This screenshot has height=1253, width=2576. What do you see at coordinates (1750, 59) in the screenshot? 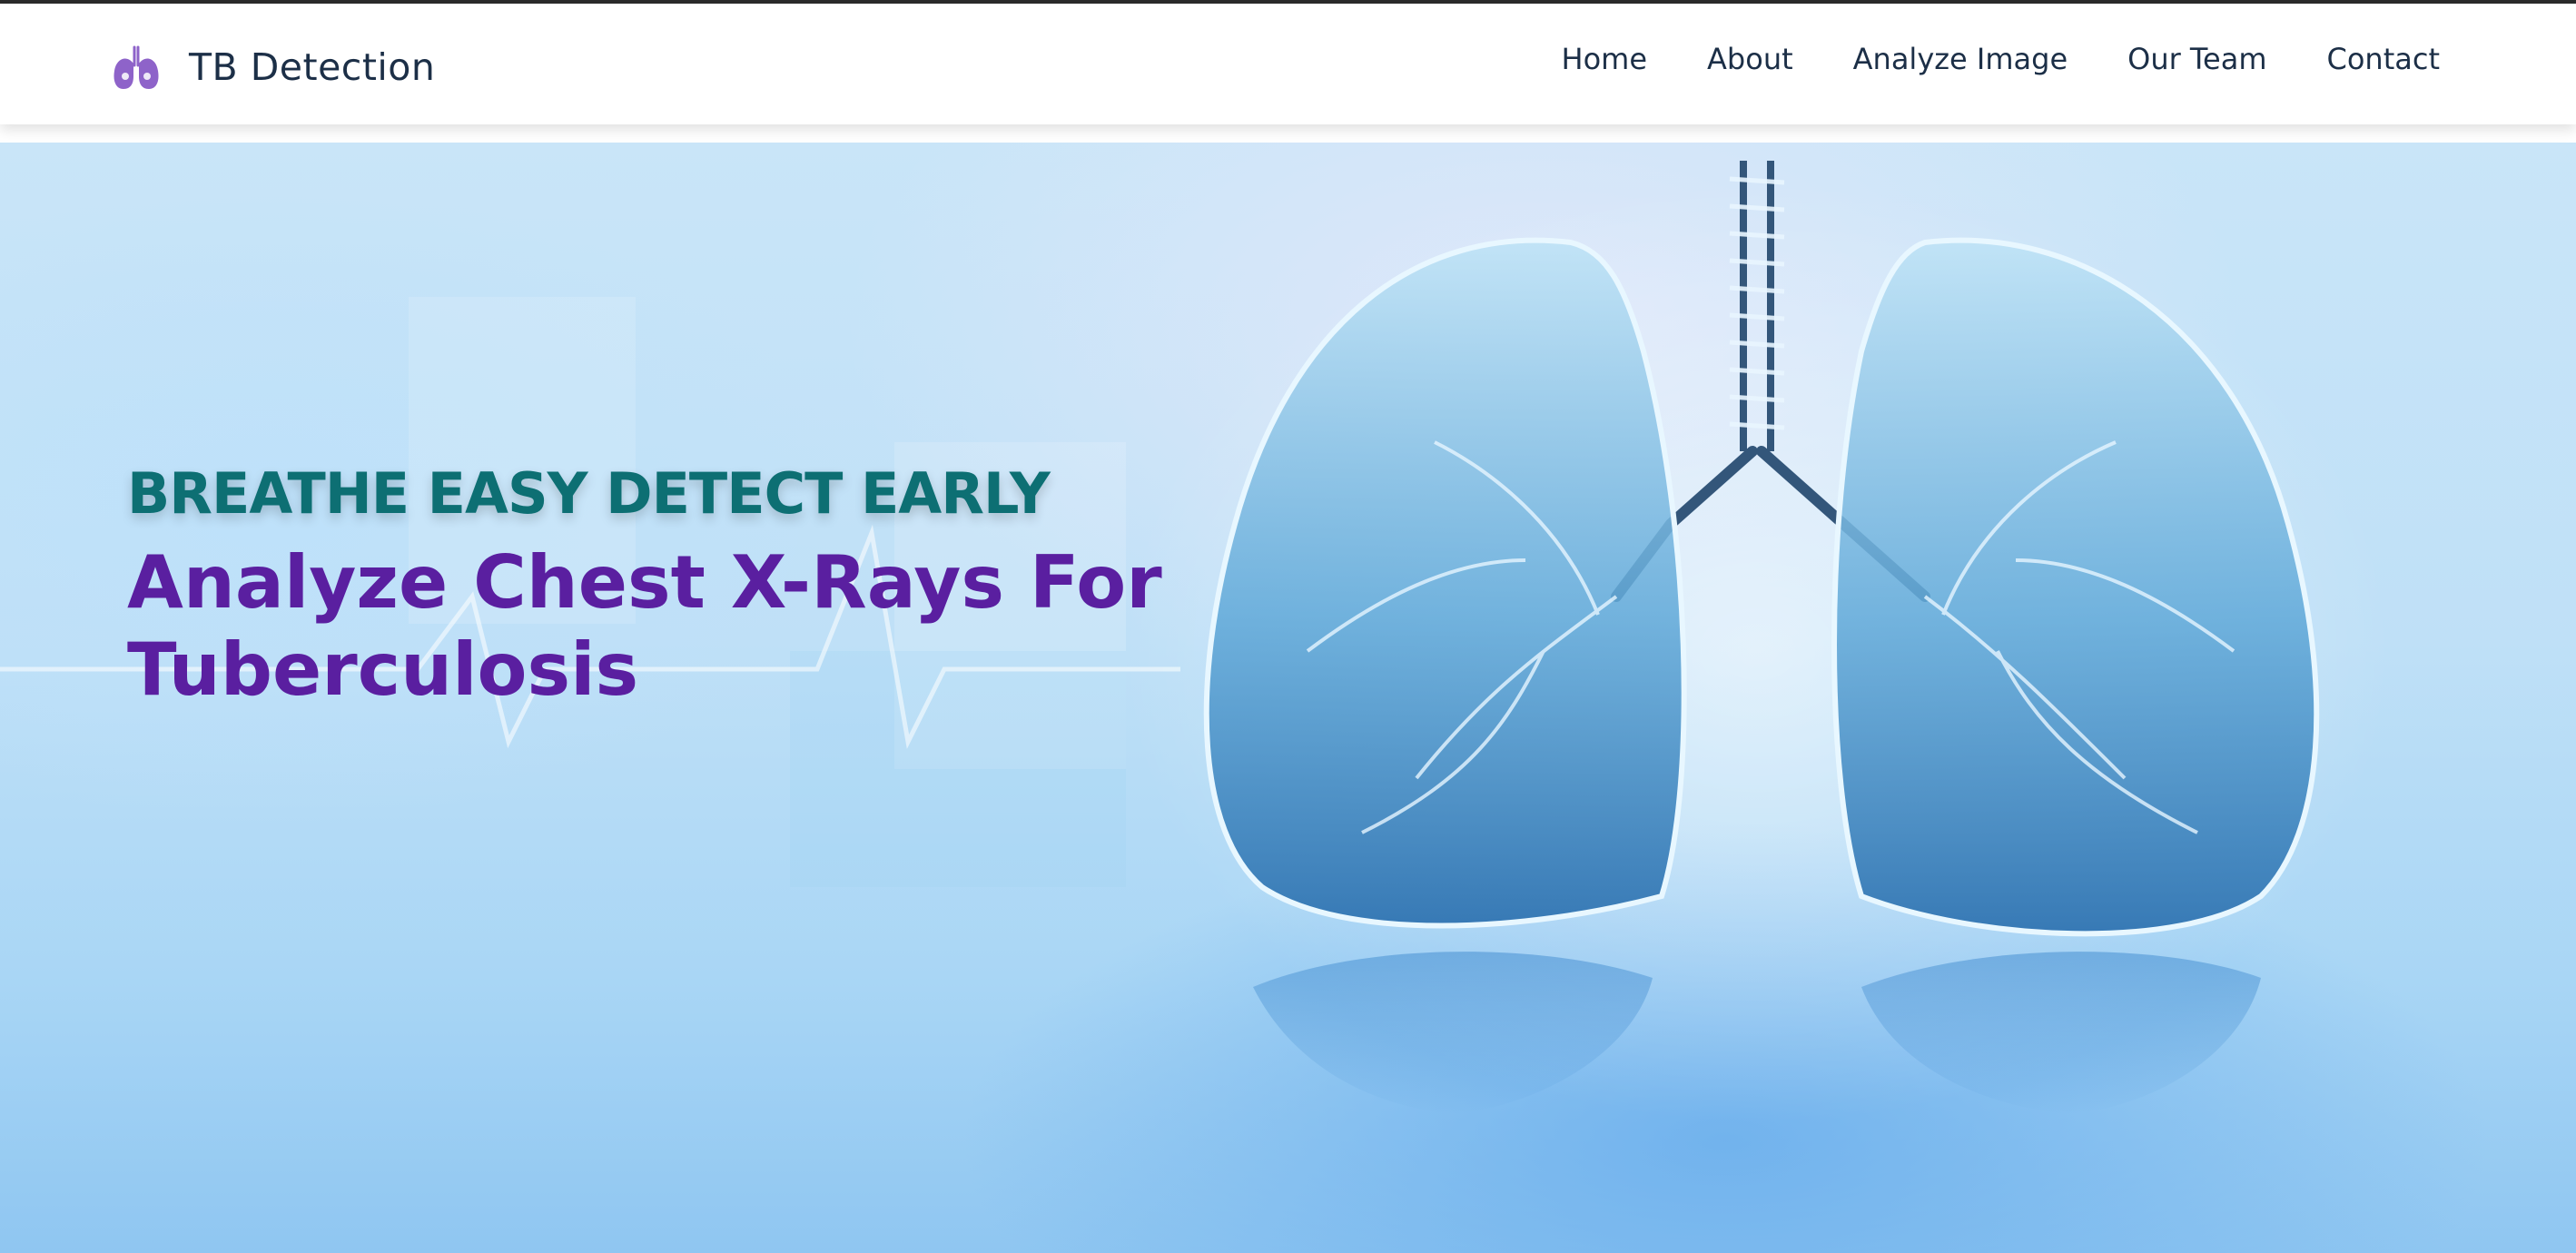
I see `nav-about: About` at bounding box center [1750, 59].